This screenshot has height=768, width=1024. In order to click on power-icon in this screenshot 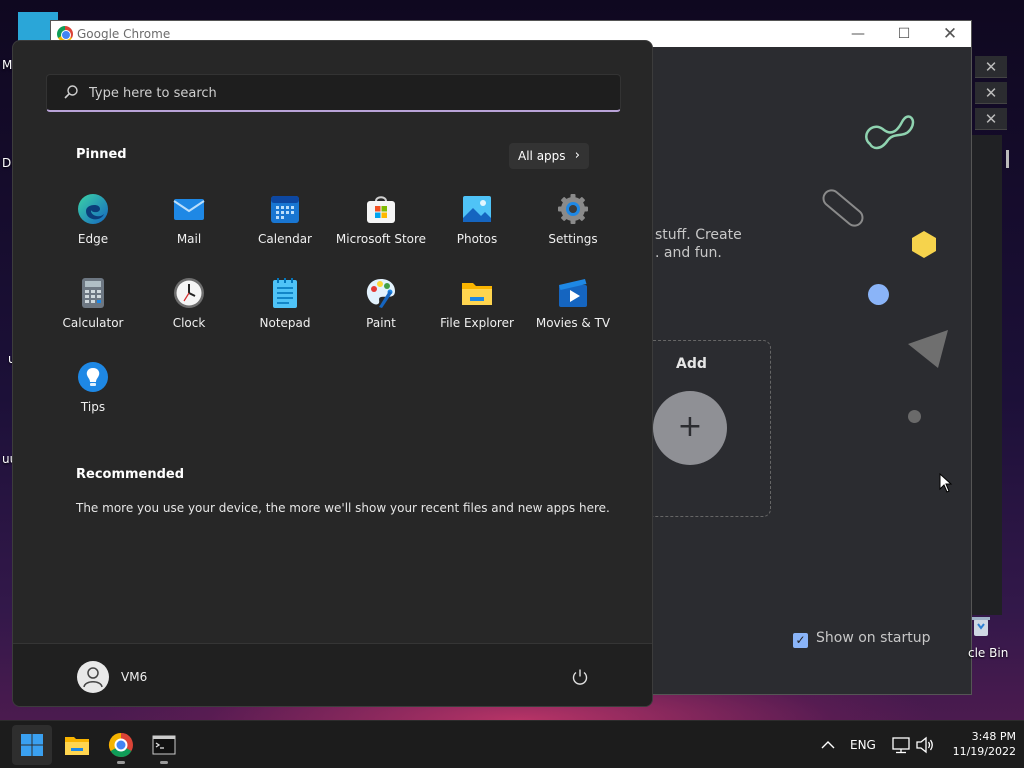, I will do `click(580, 677)`.